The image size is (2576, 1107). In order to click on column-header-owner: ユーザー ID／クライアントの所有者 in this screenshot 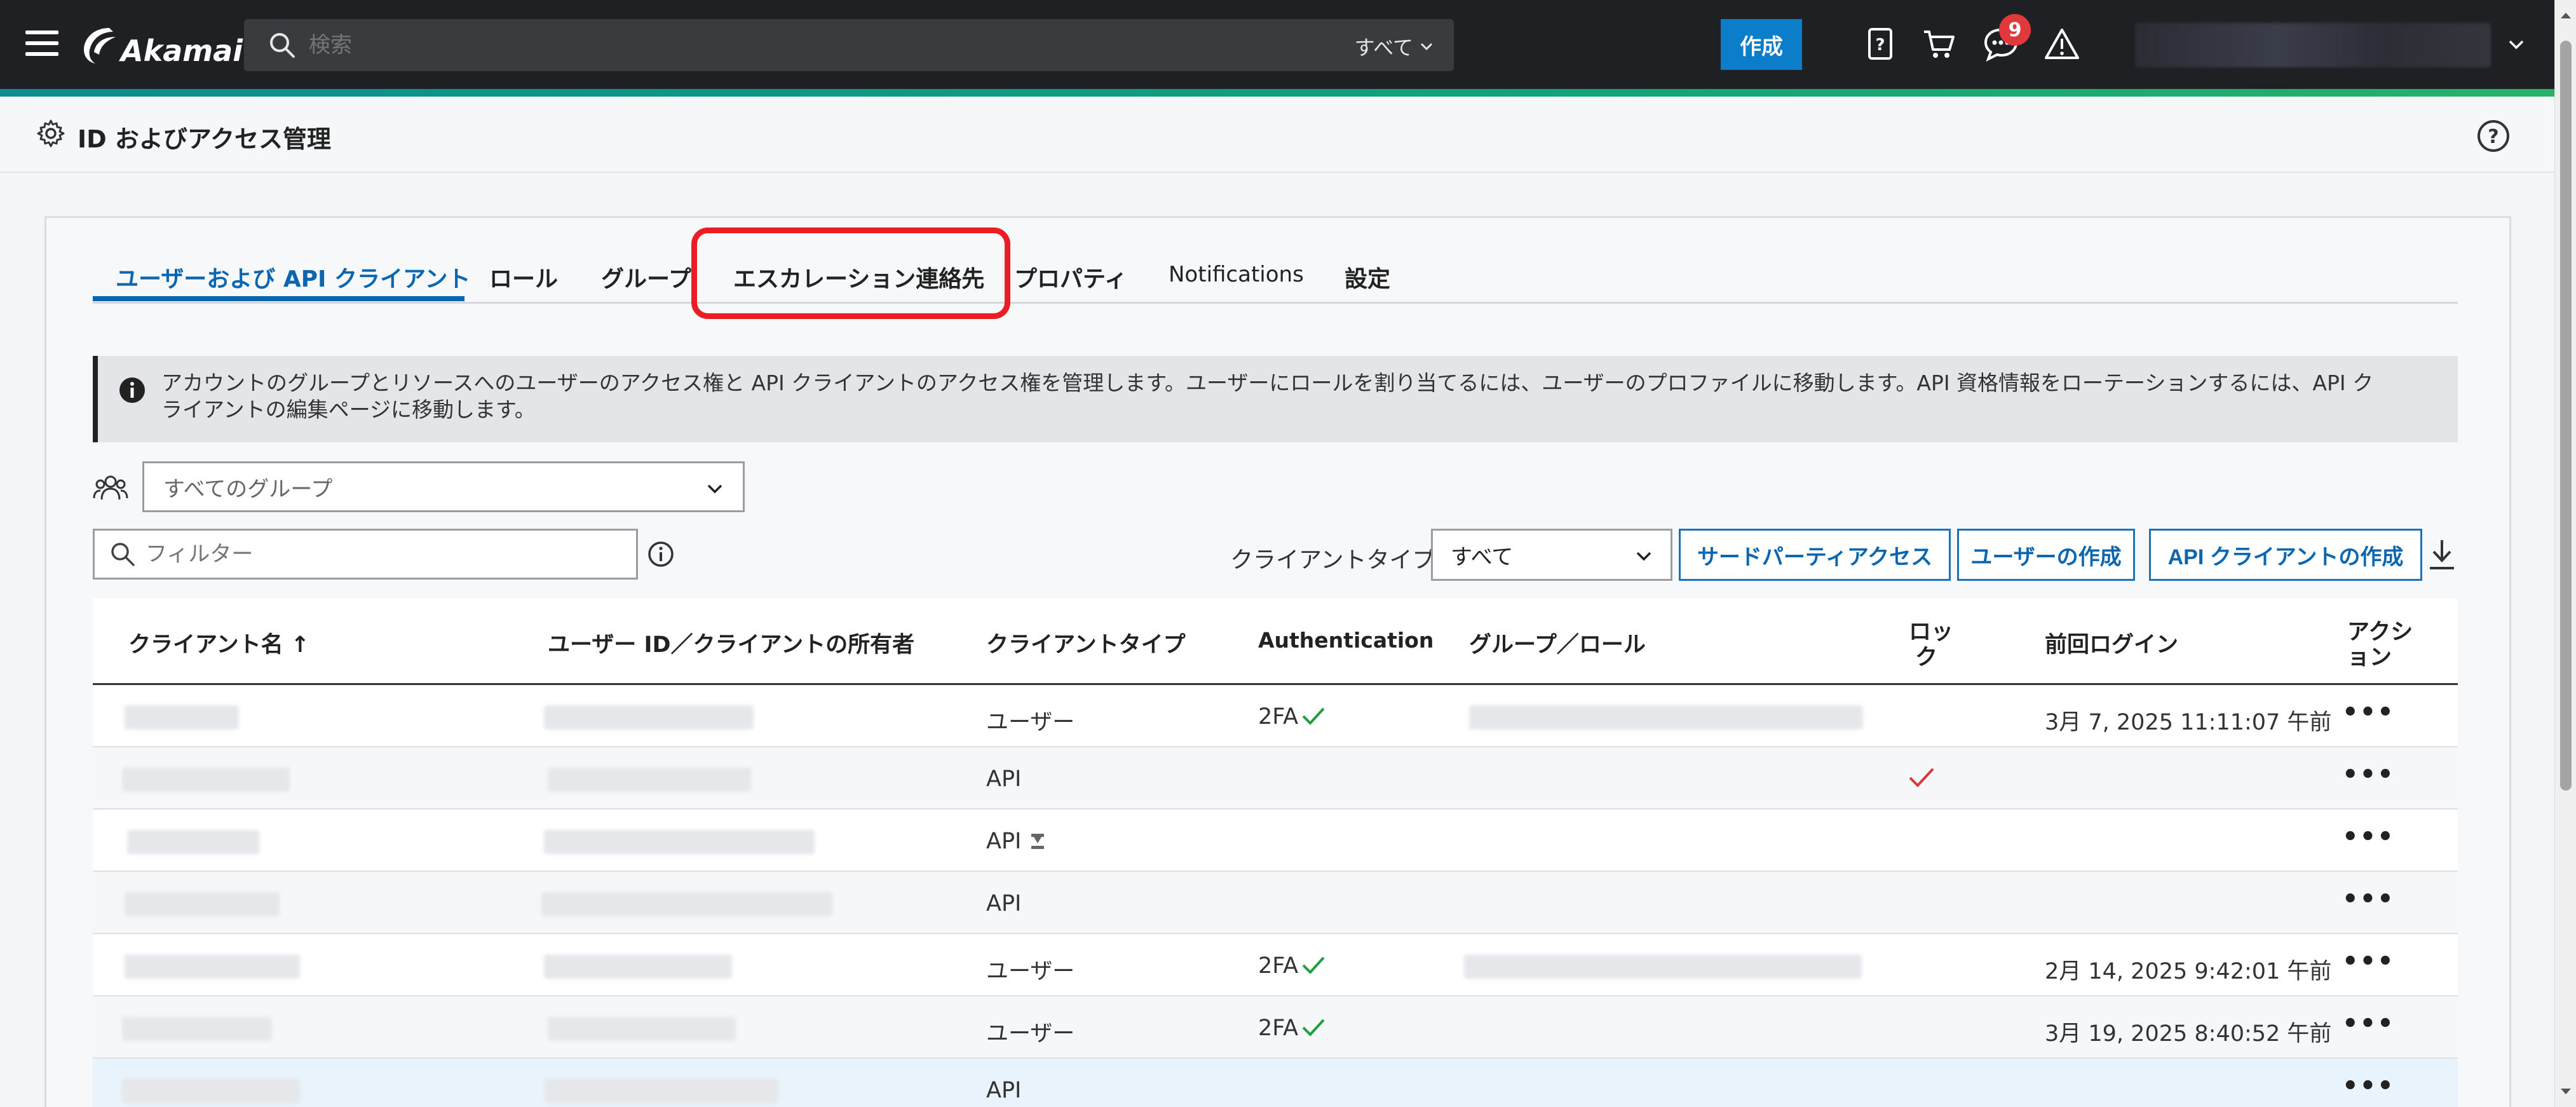, I will do `click(731, 643)`.